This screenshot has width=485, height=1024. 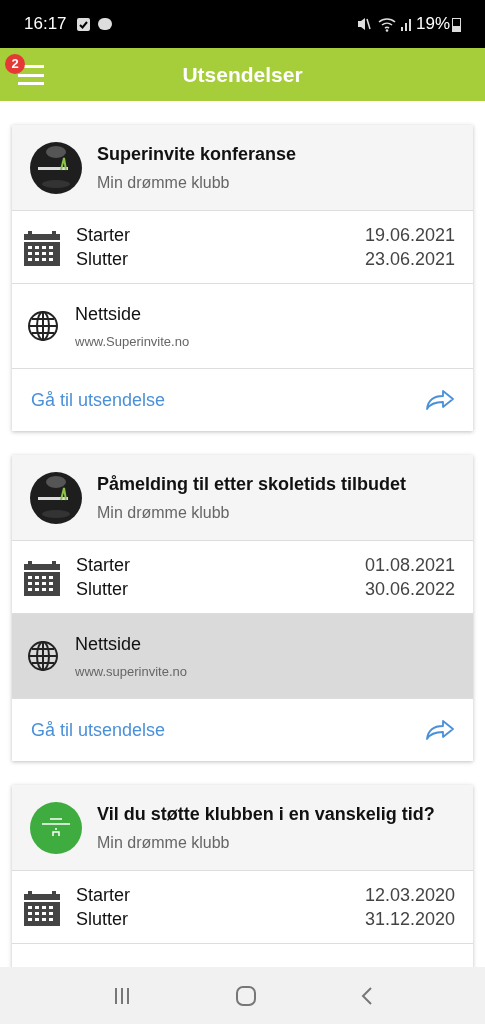 I want to click on mute-icon, so click(x=363, y=24).